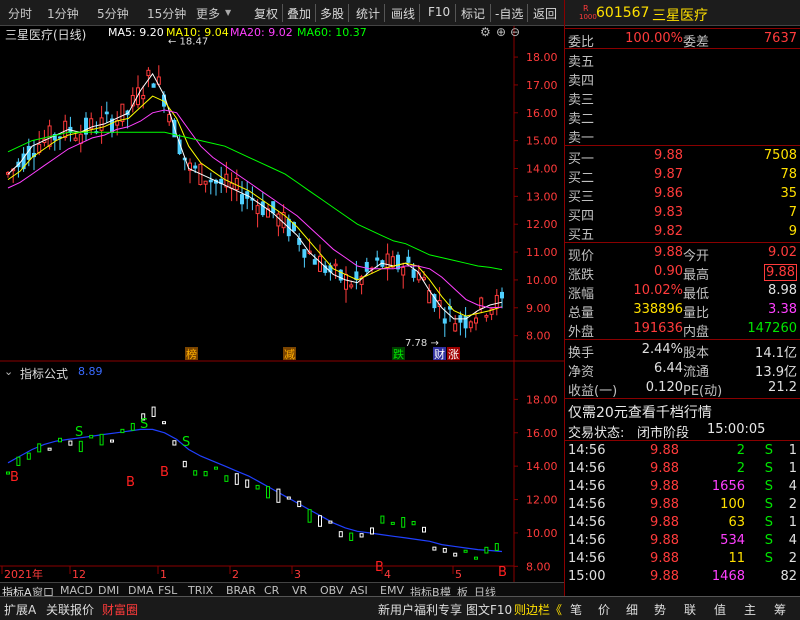 The image size is (800, 620). Describe the element at coordinates (664, 522) in the screenshot. I see `tick-price: 9.88` at that location.